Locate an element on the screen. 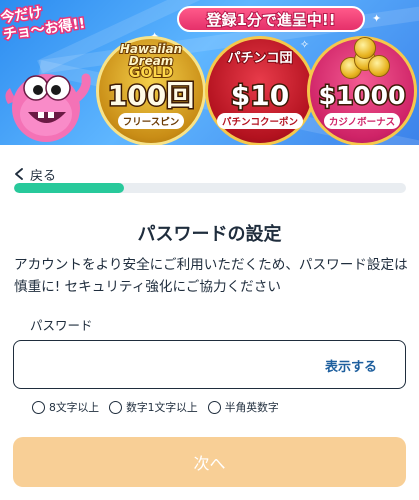  password-requirements: 8文字以上 数字1文字以上 半角英数字 is located at coordinates (160, 407).